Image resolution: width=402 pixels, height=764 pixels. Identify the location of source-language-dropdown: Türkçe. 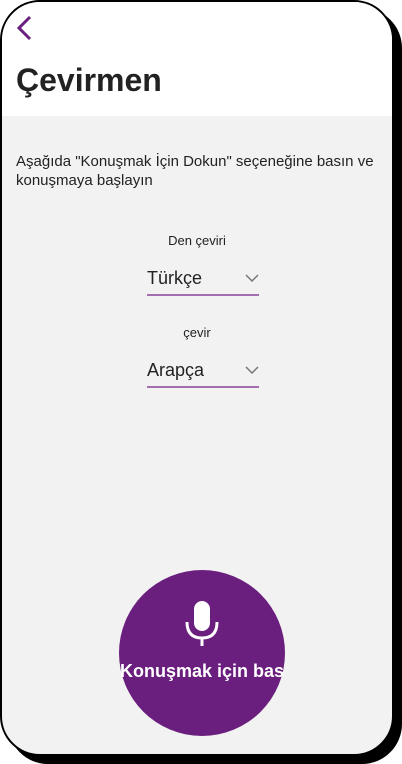
(203, 280).